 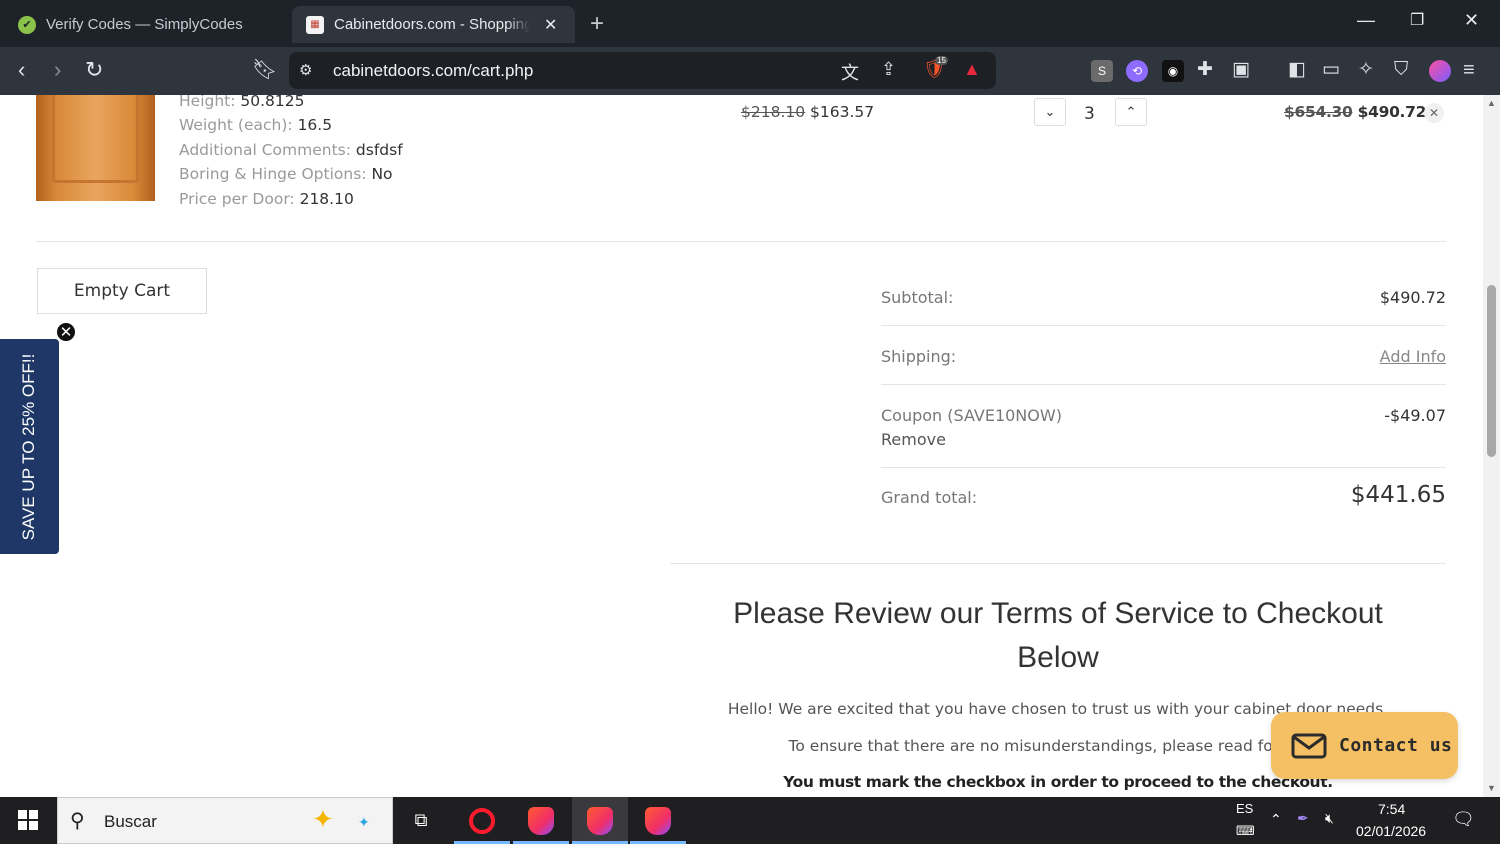 What do you see at coordinates (482, 820) in the screenshot?
I see `opera-taskbar-icon` at bounding box center [482, 820].